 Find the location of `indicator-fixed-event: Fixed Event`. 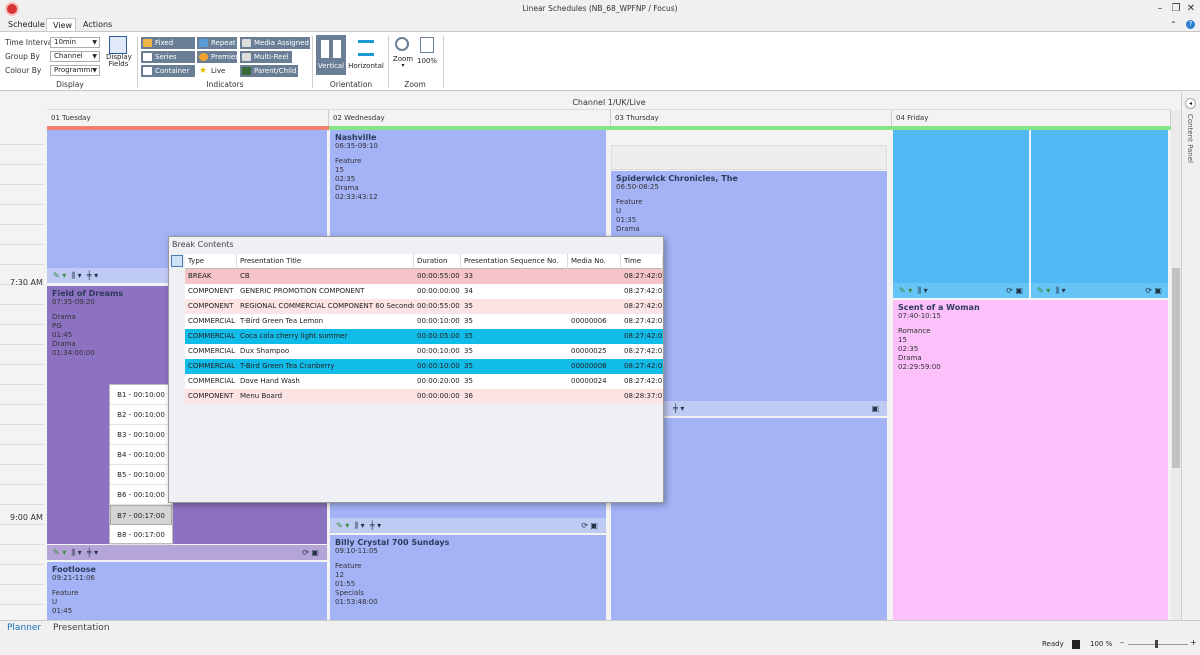

indicator-fixed-event: Fixed Event is located at coordinates (168, 48).